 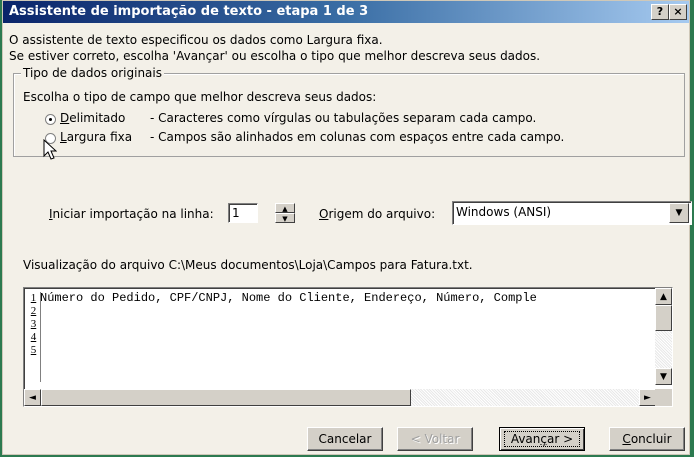 What do you see at coordinates (99, 137) in the screenshot?
I see `fixed-width-label-rest: argura fixa` at bounding box center [99, 137].